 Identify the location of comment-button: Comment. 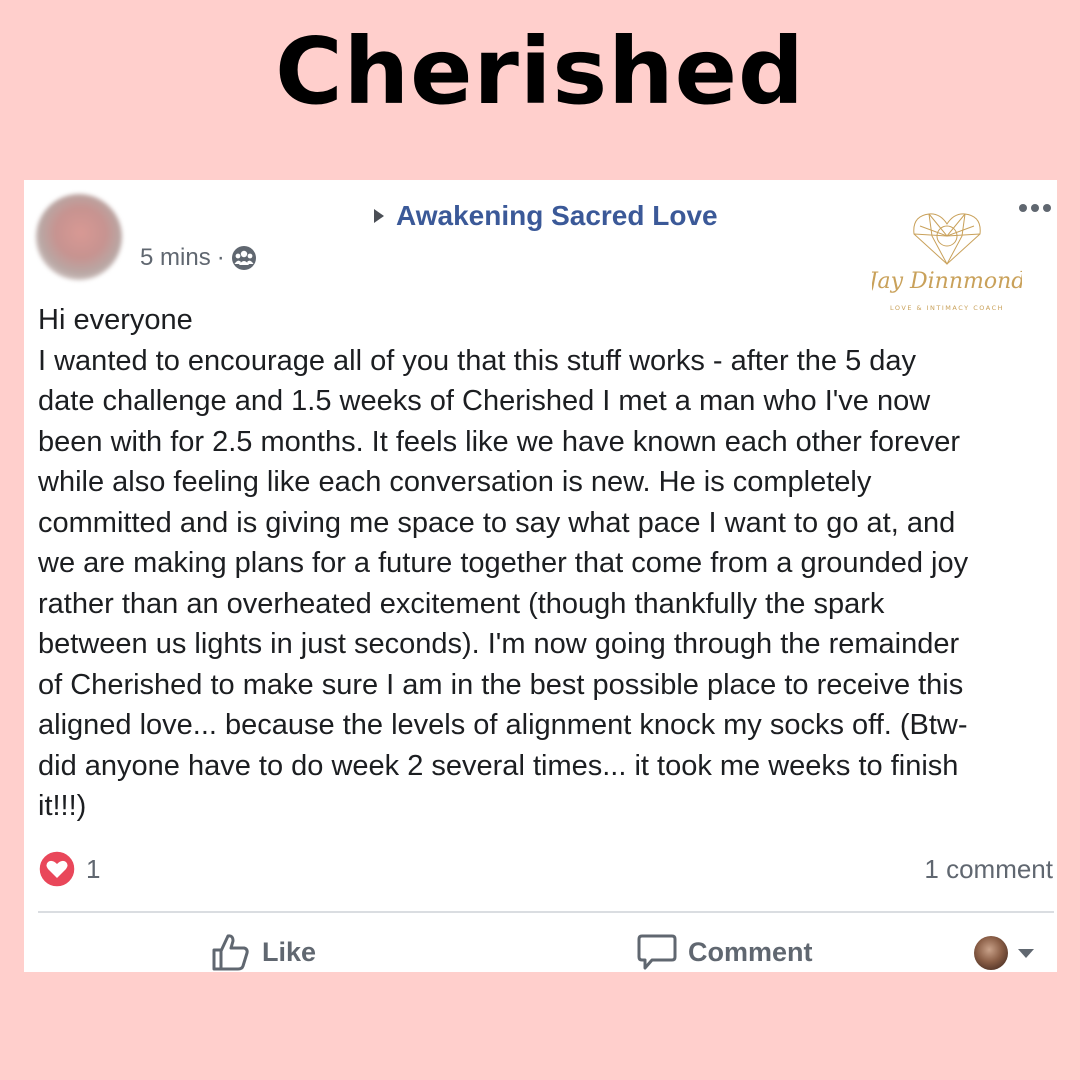
(724, 952).